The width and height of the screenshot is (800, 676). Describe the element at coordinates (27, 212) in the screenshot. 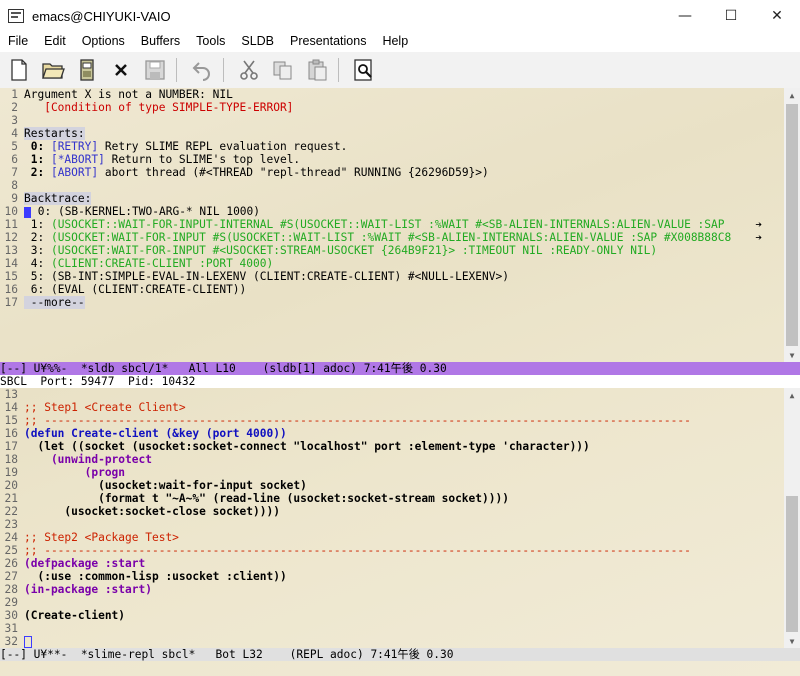

I see `cursor` at that location.